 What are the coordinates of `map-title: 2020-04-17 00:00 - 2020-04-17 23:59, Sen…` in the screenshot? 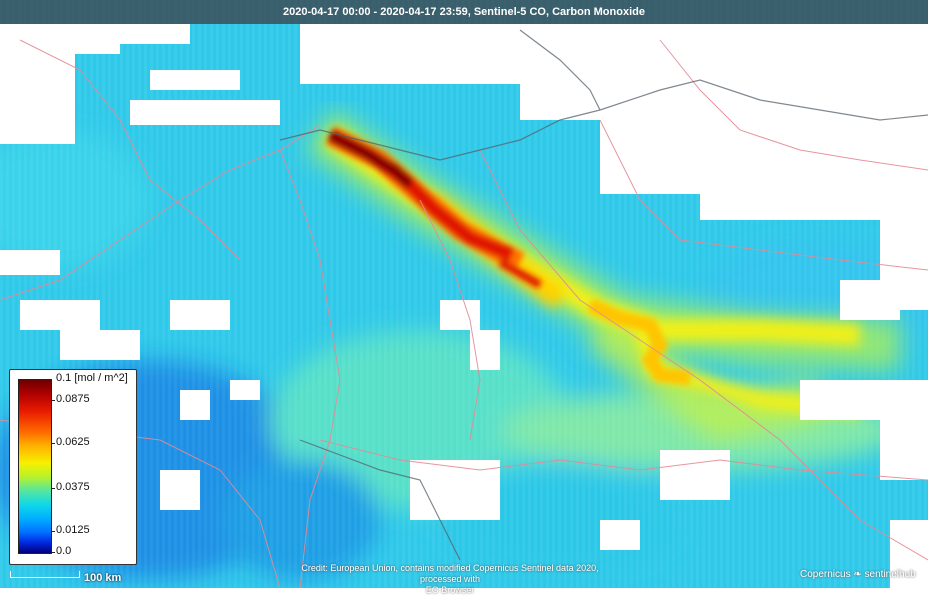 It's located at (464, 12).